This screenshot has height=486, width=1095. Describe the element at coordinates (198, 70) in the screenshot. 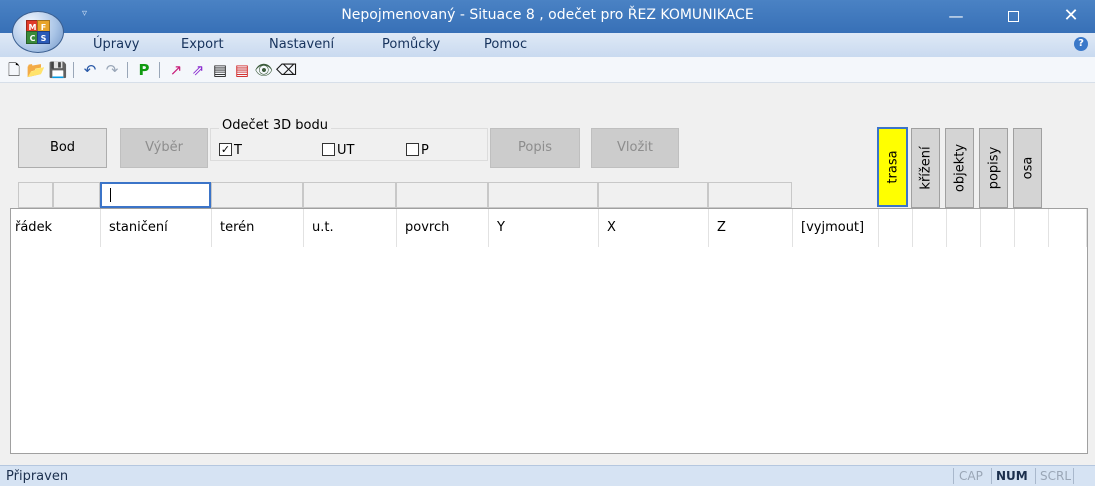

I see `route-tool-2-icon: ⇗` at that location.